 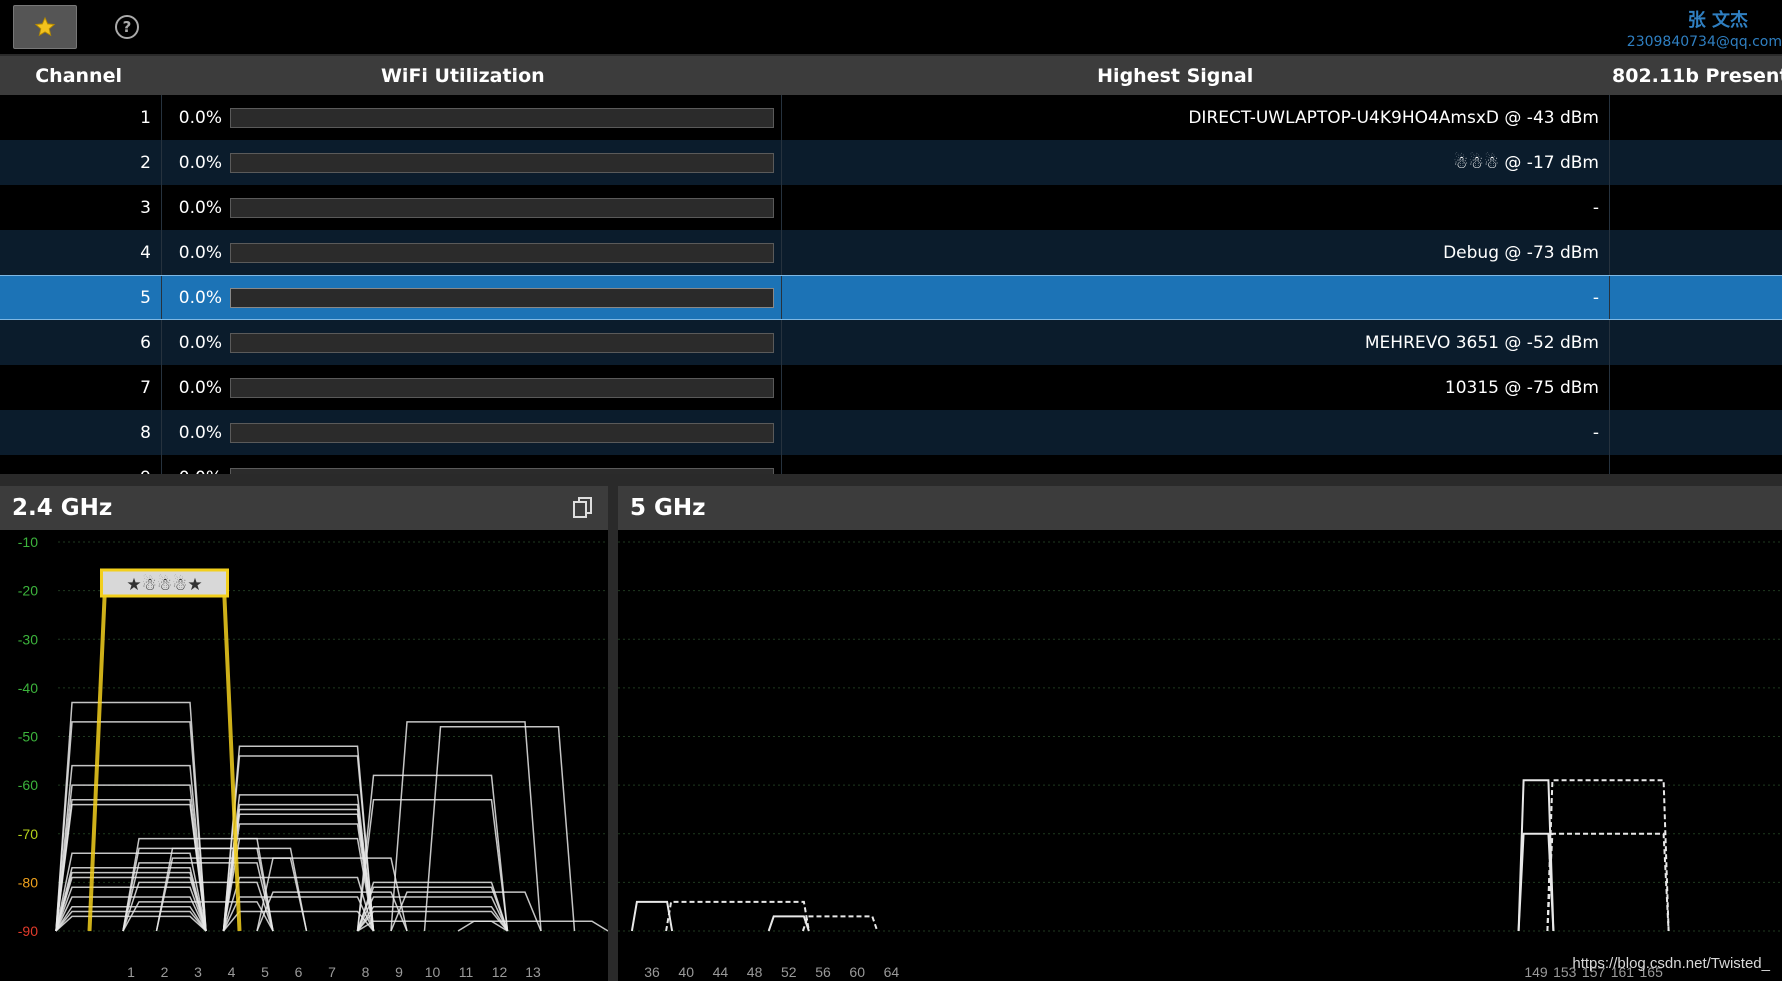 What do you see at coordinates (891, 27) in the screenshot?
I see `toolbar: ? 张 文杰 2309840734@qq.com` at bounding box center [891, 27].